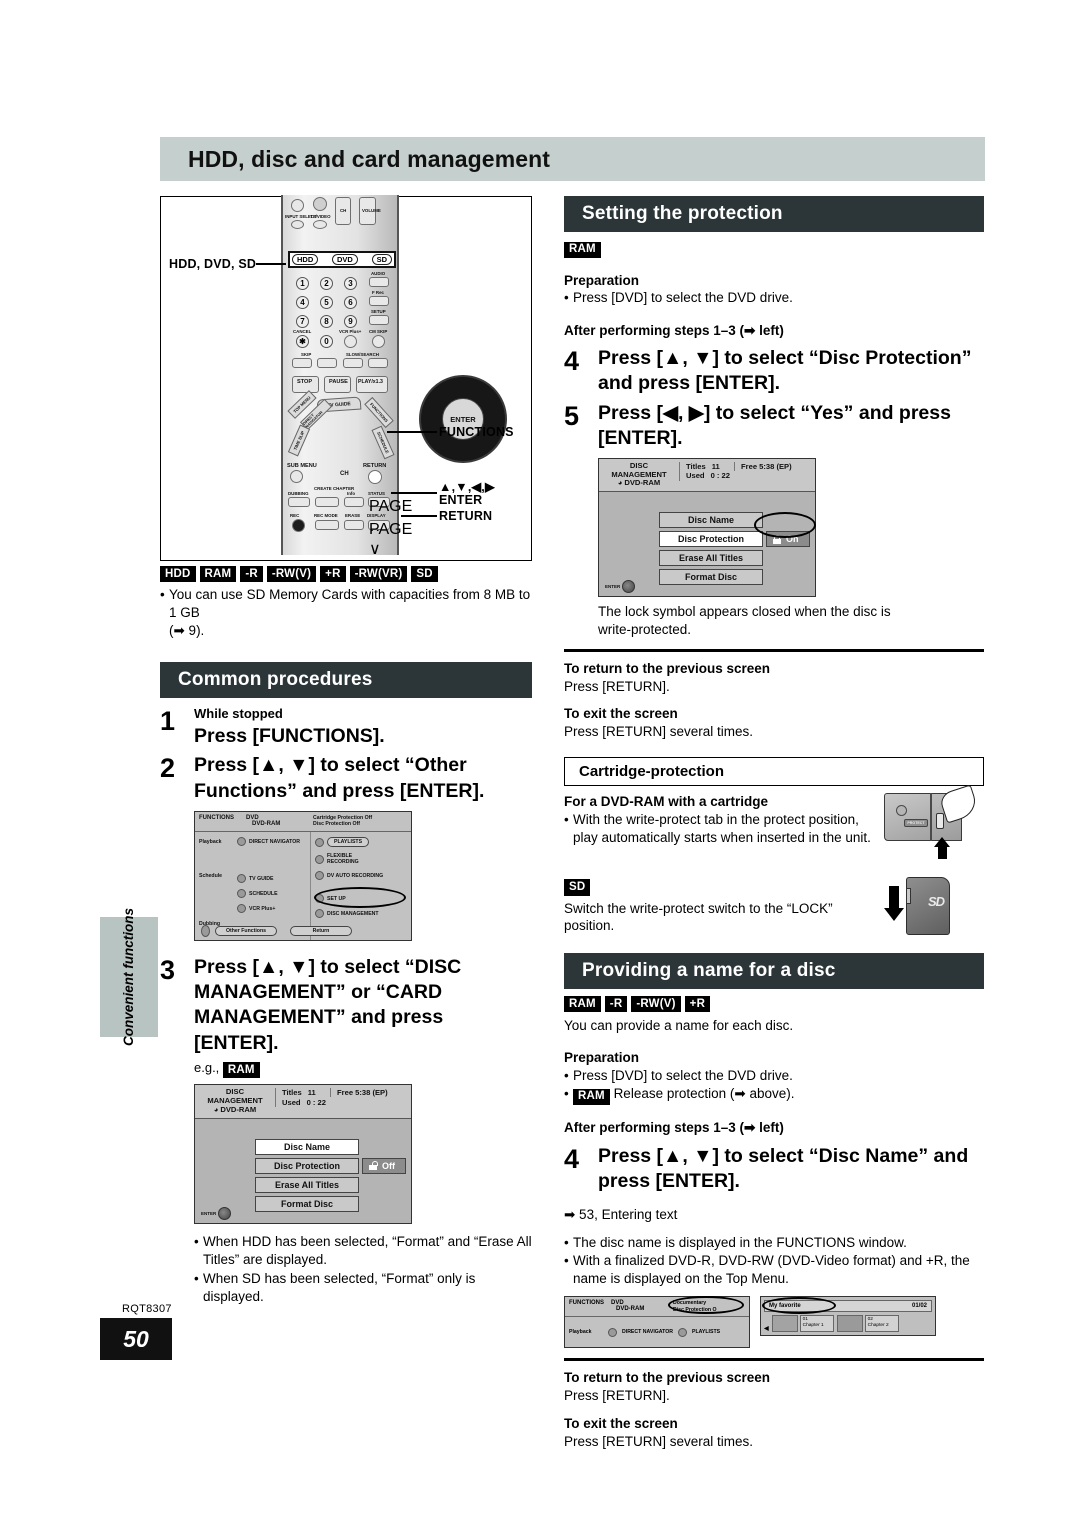 Image resolution: width=1080 pixels, height=1528 pixels. What do you see at coordinates (659, 732) in the screenshot?
I see `exit-text-1: Press [RETURN] several times.` at bounding box center [659, 732].